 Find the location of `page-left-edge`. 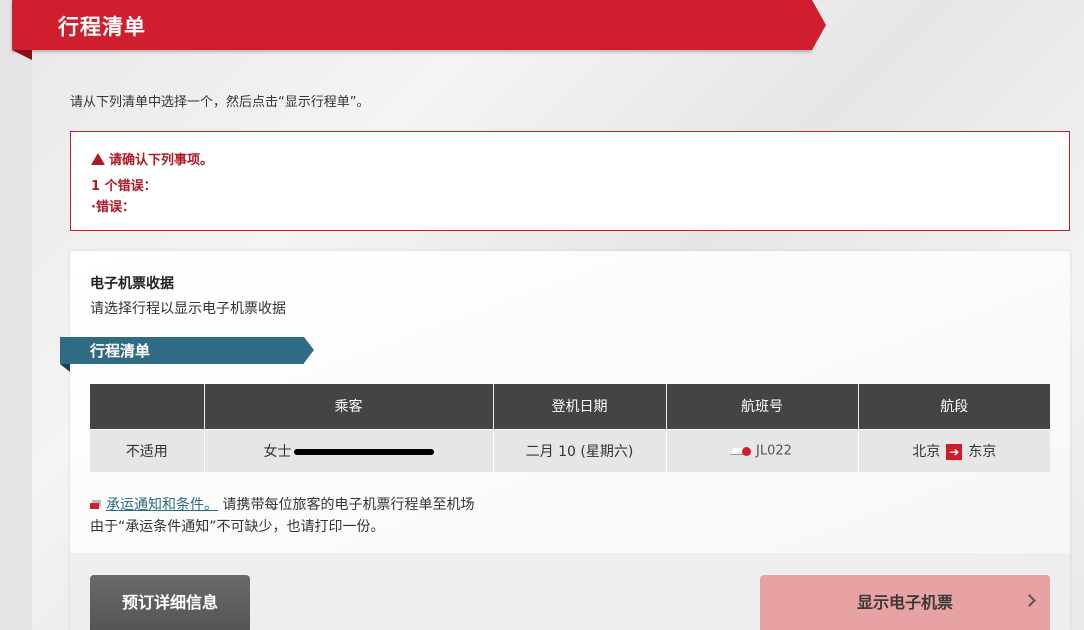

page-left-edge is located at coordinates (16, 315).